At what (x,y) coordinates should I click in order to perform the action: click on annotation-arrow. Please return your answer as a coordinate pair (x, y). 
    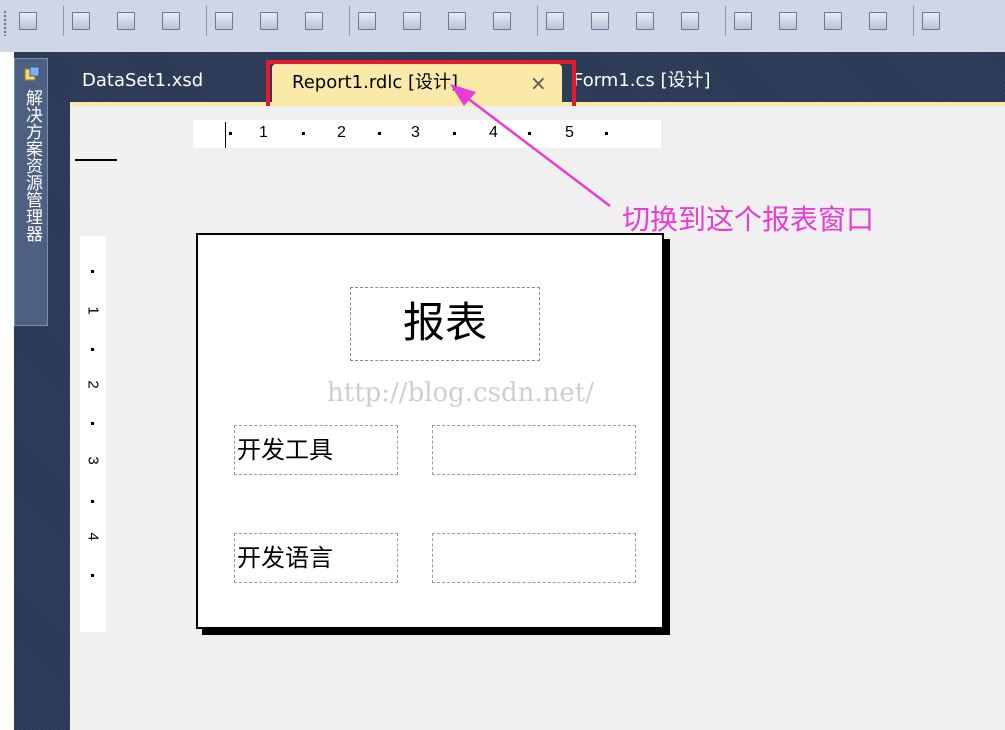
    Looking at the image, I should click on (530, 145).